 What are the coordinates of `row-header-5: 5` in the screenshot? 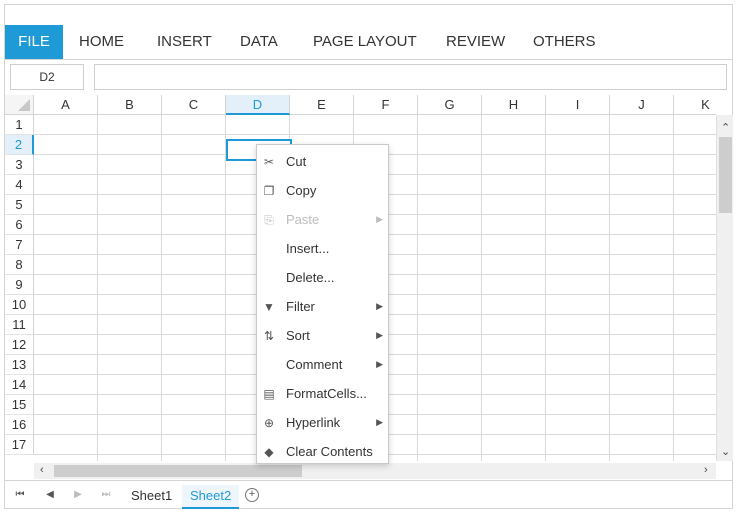 It's located at (19, 205).